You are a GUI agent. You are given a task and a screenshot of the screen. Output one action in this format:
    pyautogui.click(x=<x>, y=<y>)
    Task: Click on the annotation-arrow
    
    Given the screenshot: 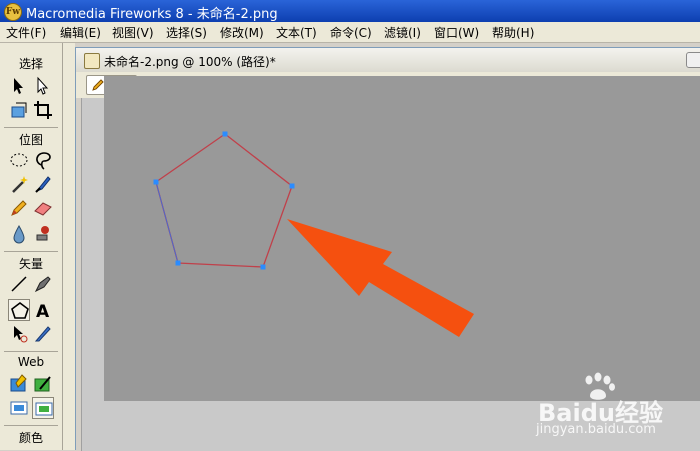 What is the action you would take?
    pyautogui.click(x=380, y=278)
    